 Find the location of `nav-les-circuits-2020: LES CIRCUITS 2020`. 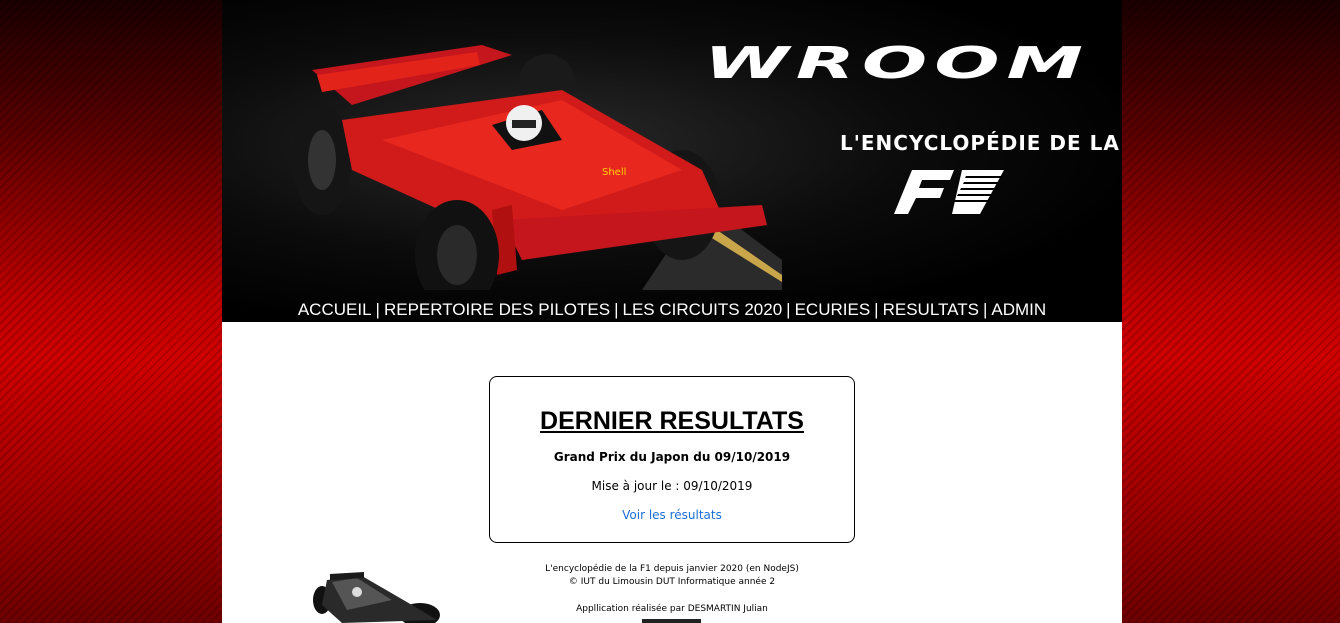

nav-les-circuits-2020: LES CIRCUITS 2020 is located at coordinates (702, 309).